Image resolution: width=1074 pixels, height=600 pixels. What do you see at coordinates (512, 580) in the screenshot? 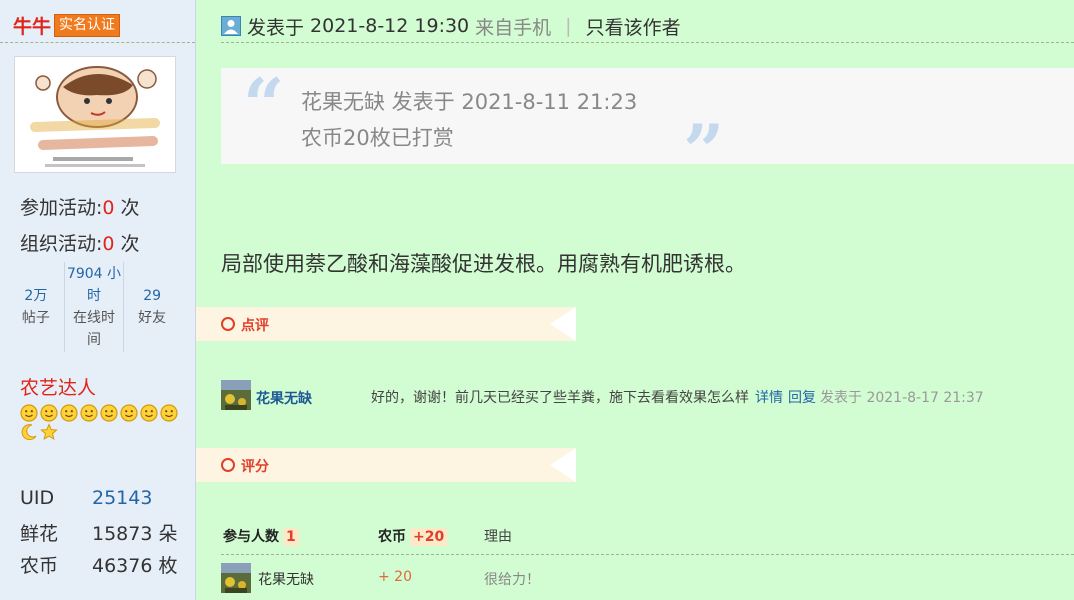
I see `rating-reason: 很给力！` at bounding box center [512, 580].